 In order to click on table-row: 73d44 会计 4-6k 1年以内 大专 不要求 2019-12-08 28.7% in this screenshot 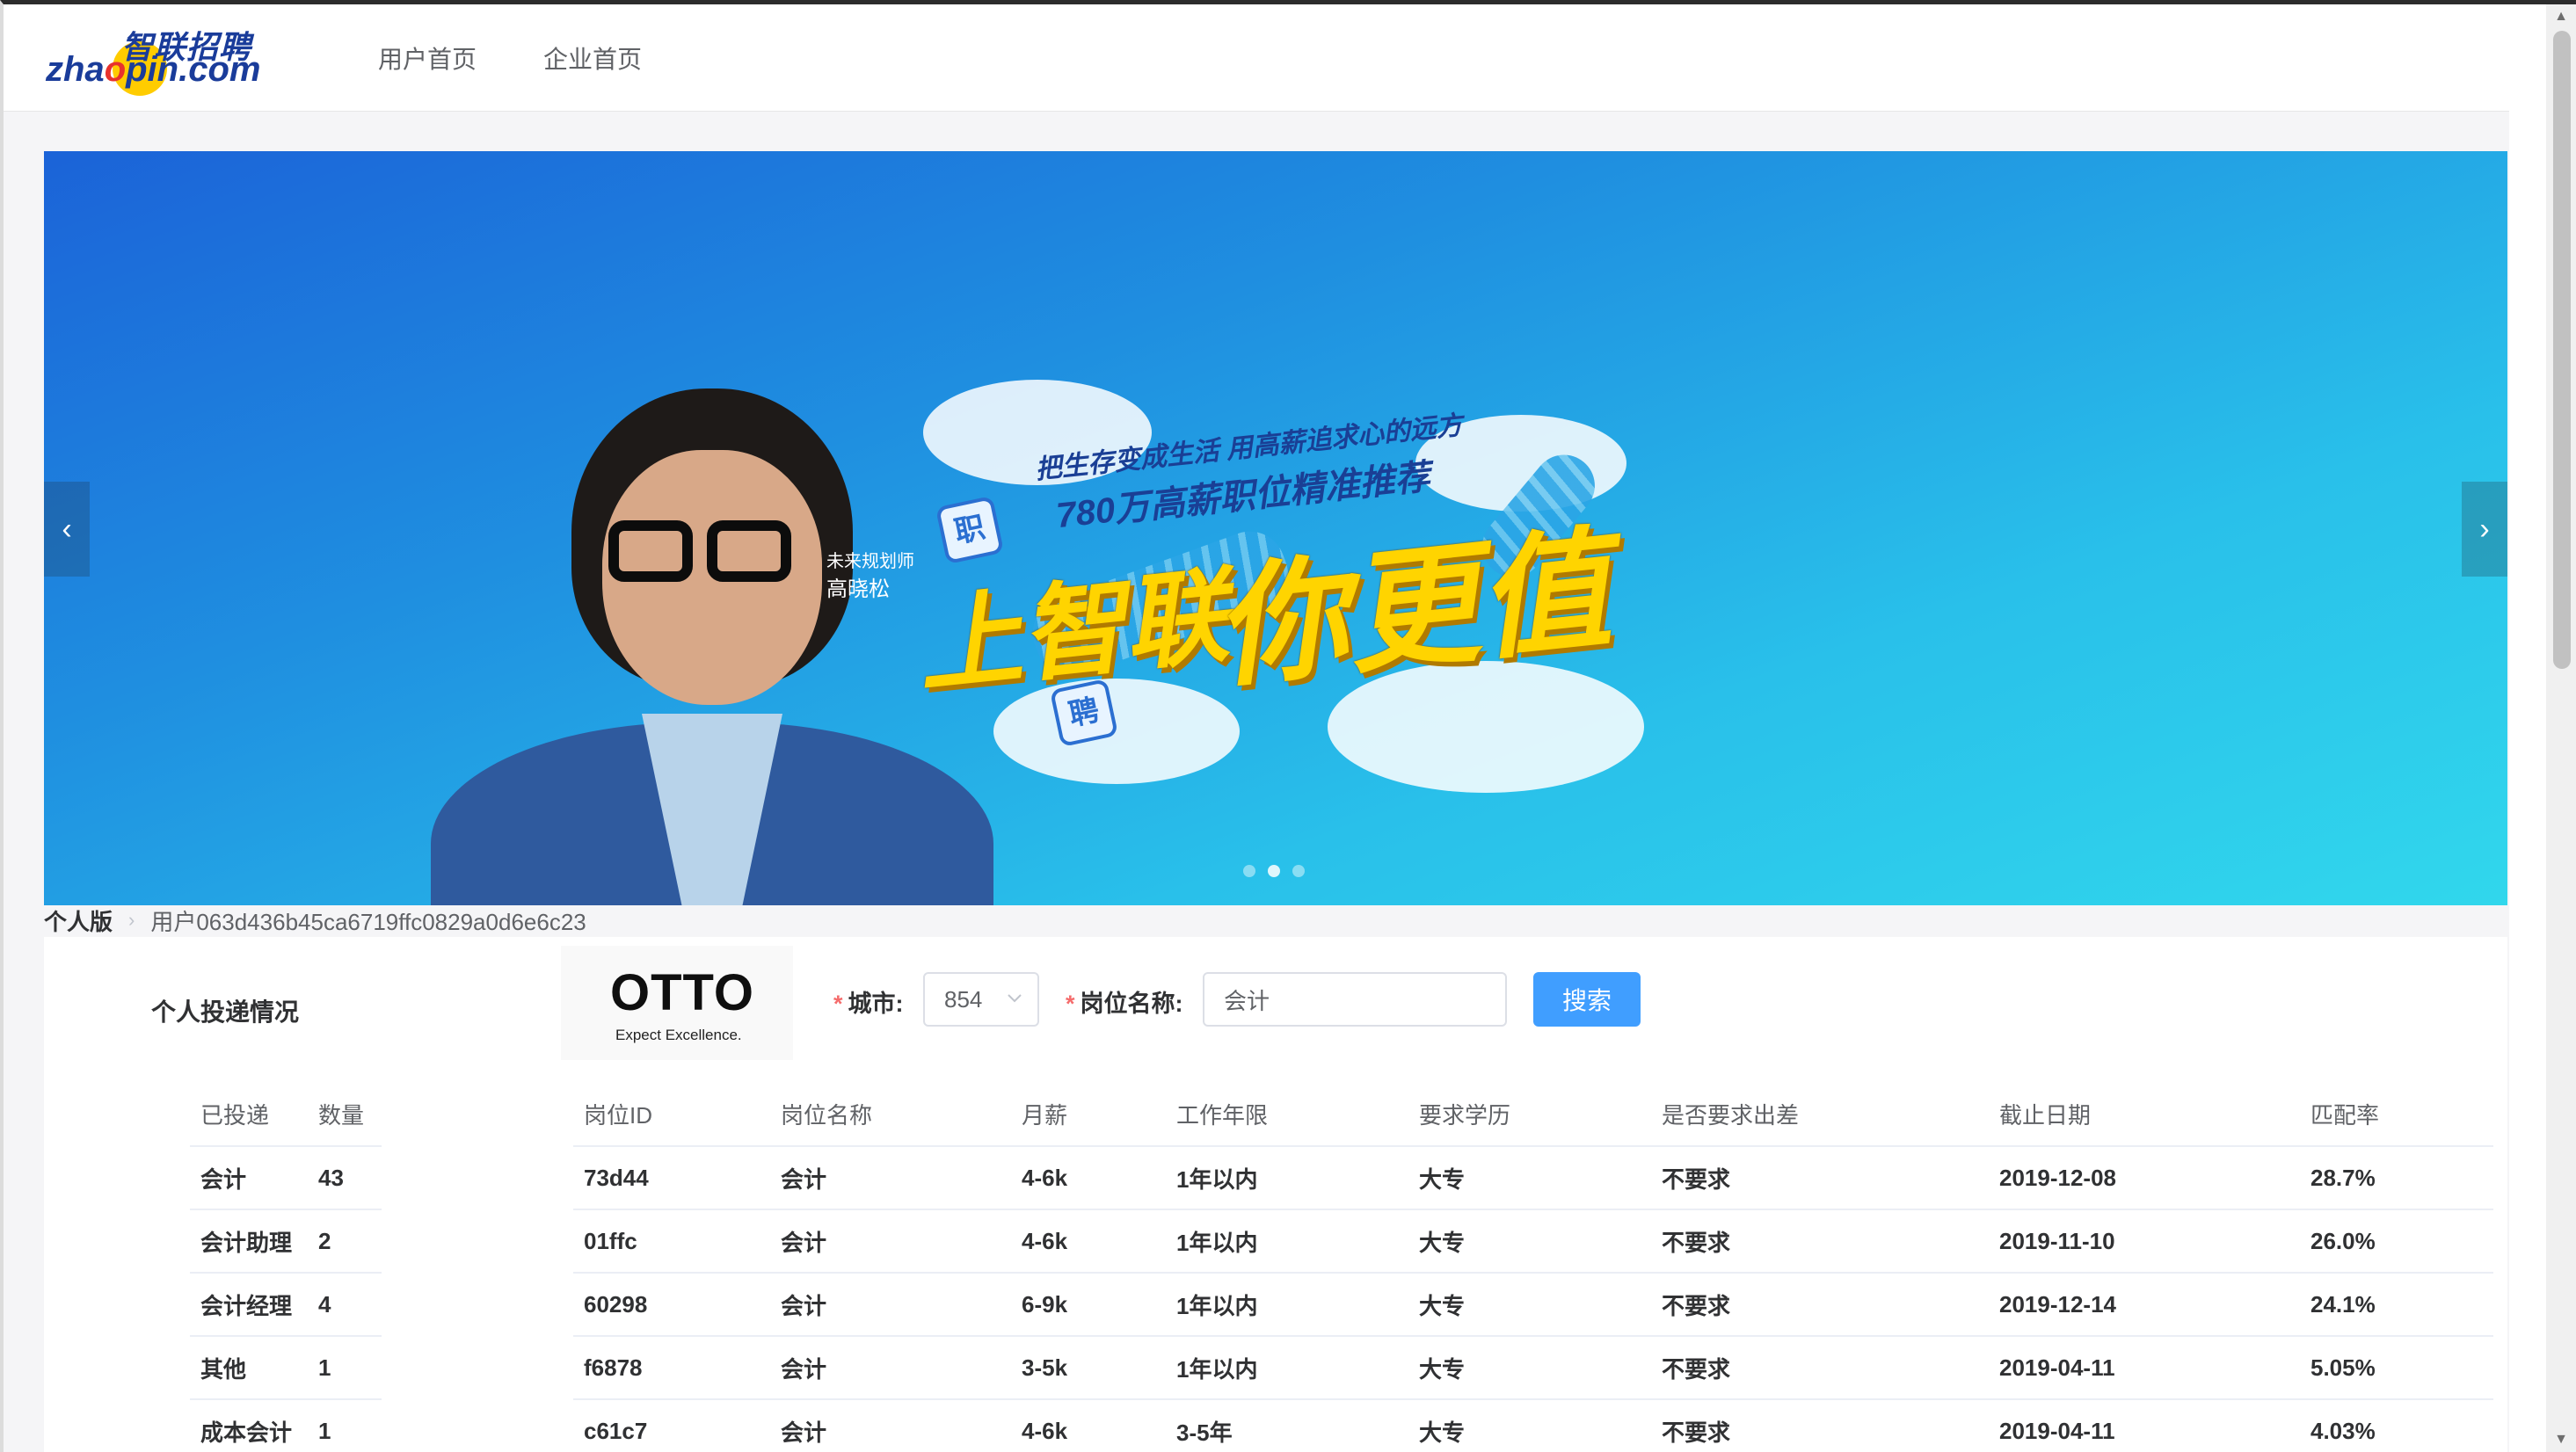, I will do `click(1533, 1178)`.